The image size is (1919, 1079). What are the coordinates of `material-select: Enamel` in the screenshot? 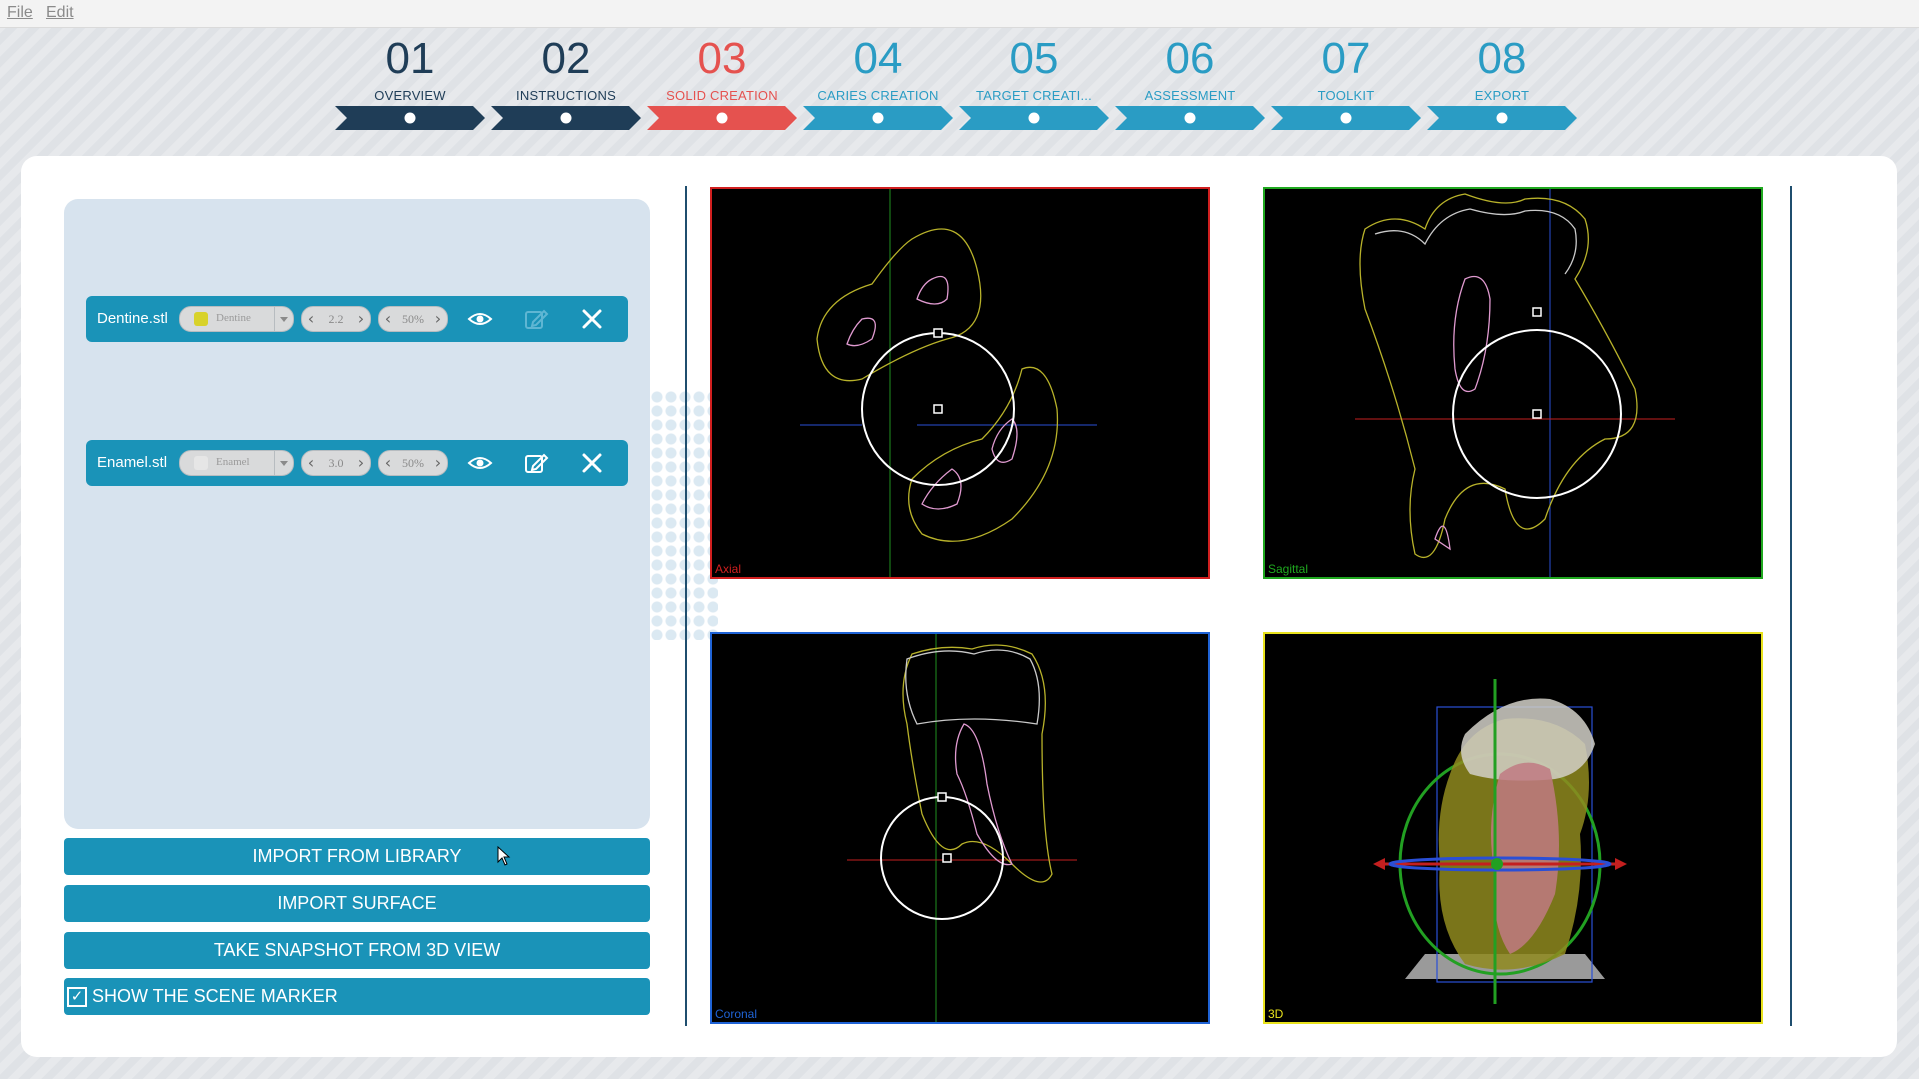 It's located at (236, 463).